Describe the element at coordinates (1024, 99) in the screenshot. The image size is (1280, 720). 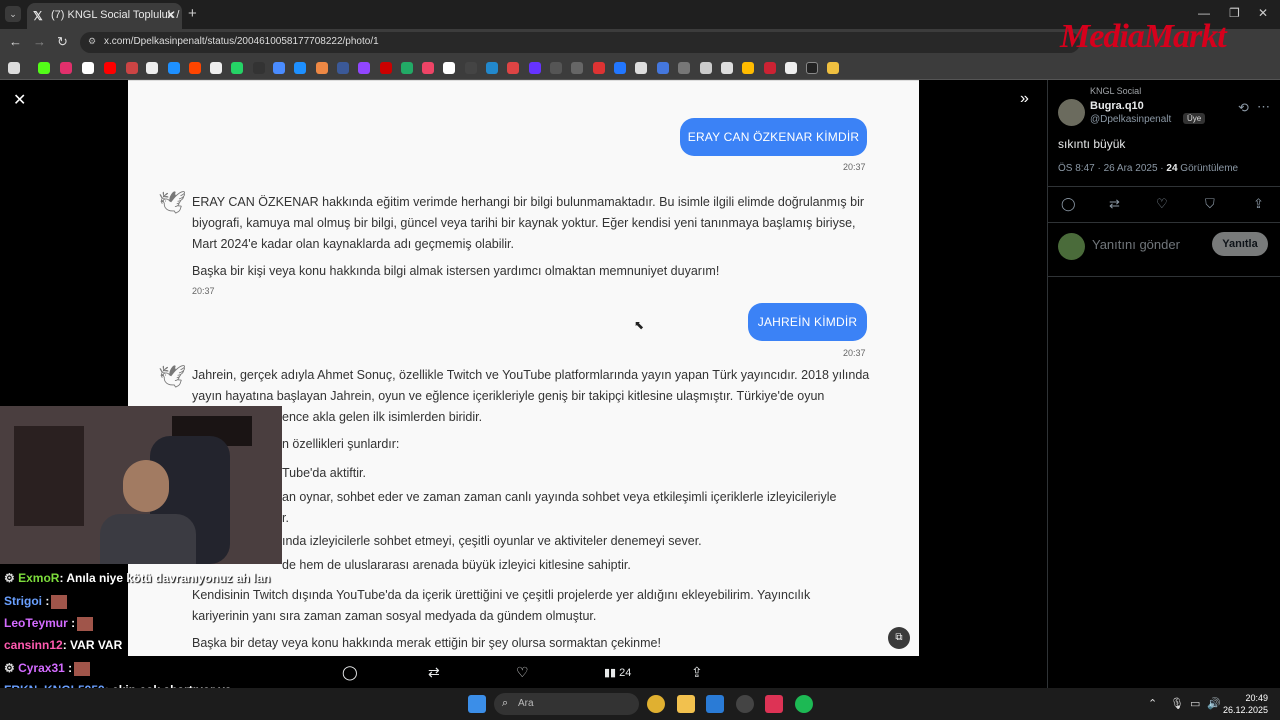
I see `collapse-panel-icon: »` at that location.